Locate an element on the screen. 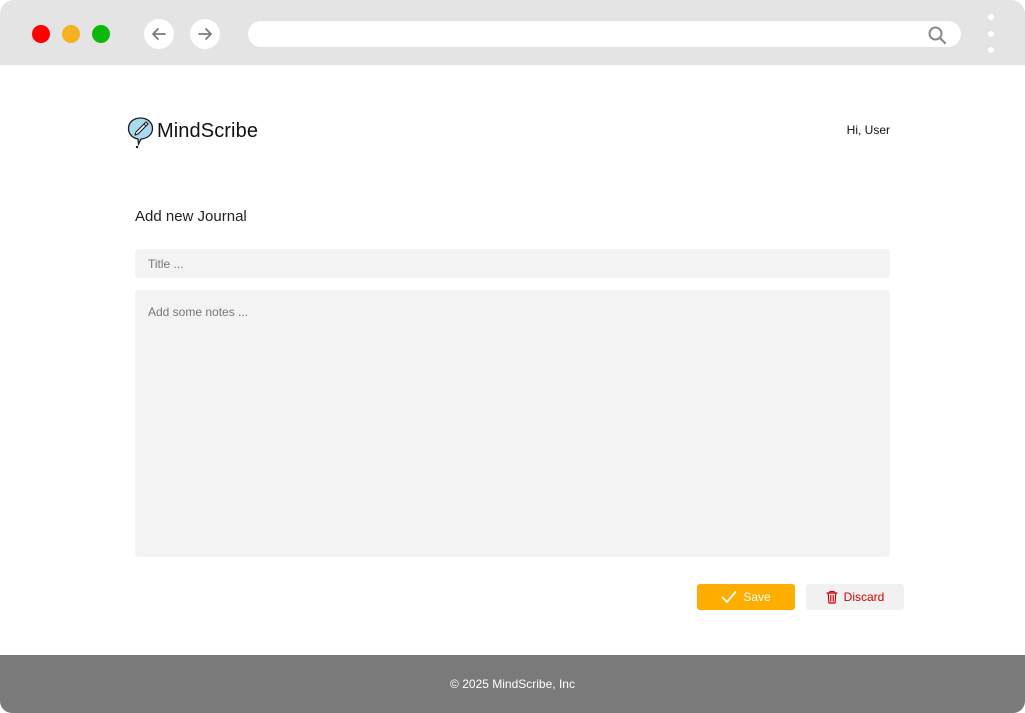 The image size is (1025, 713). back-button is located at coordinates (159, 34).